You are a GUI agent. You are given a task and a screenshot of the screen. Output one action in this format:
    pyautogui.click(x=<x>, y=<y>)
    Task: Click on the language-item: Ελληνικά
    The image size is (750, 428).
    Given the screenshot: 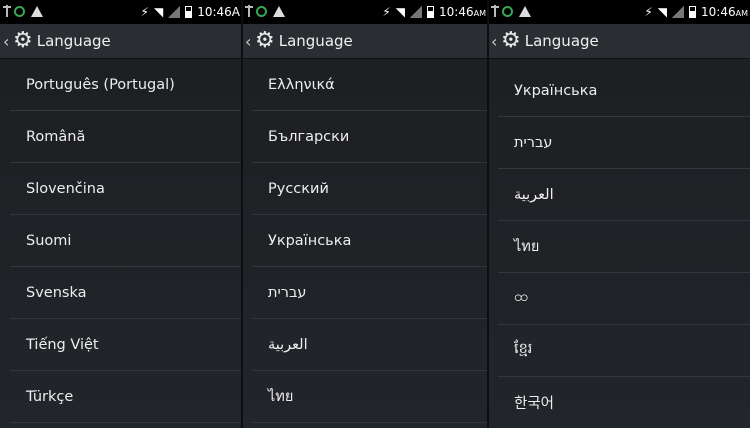 What is the action you would take?
    pyautogui.click(x=370, y=85)
    